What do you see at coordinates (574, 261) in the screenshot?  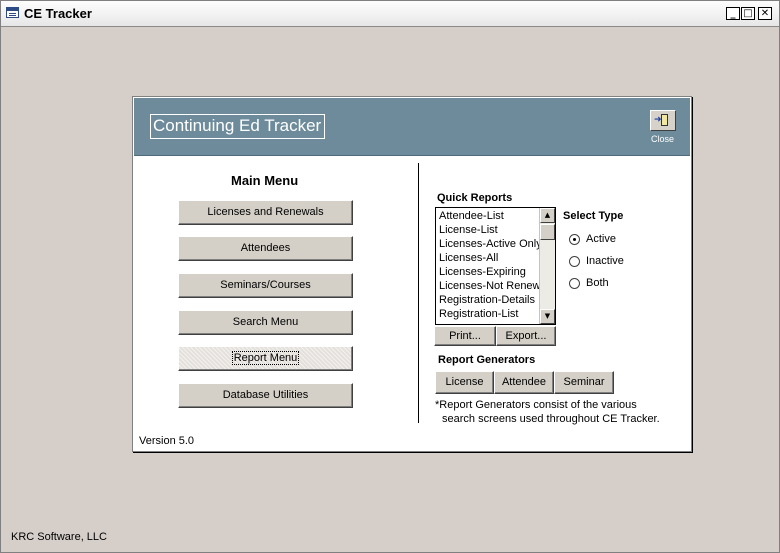 I see `radio-inactive` at bounding box center [574, 261].